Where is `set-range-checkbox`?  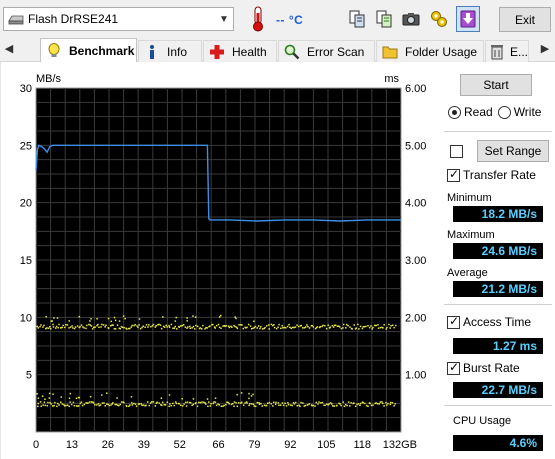
set-range-checkbox is located at coordinates (456, 151).